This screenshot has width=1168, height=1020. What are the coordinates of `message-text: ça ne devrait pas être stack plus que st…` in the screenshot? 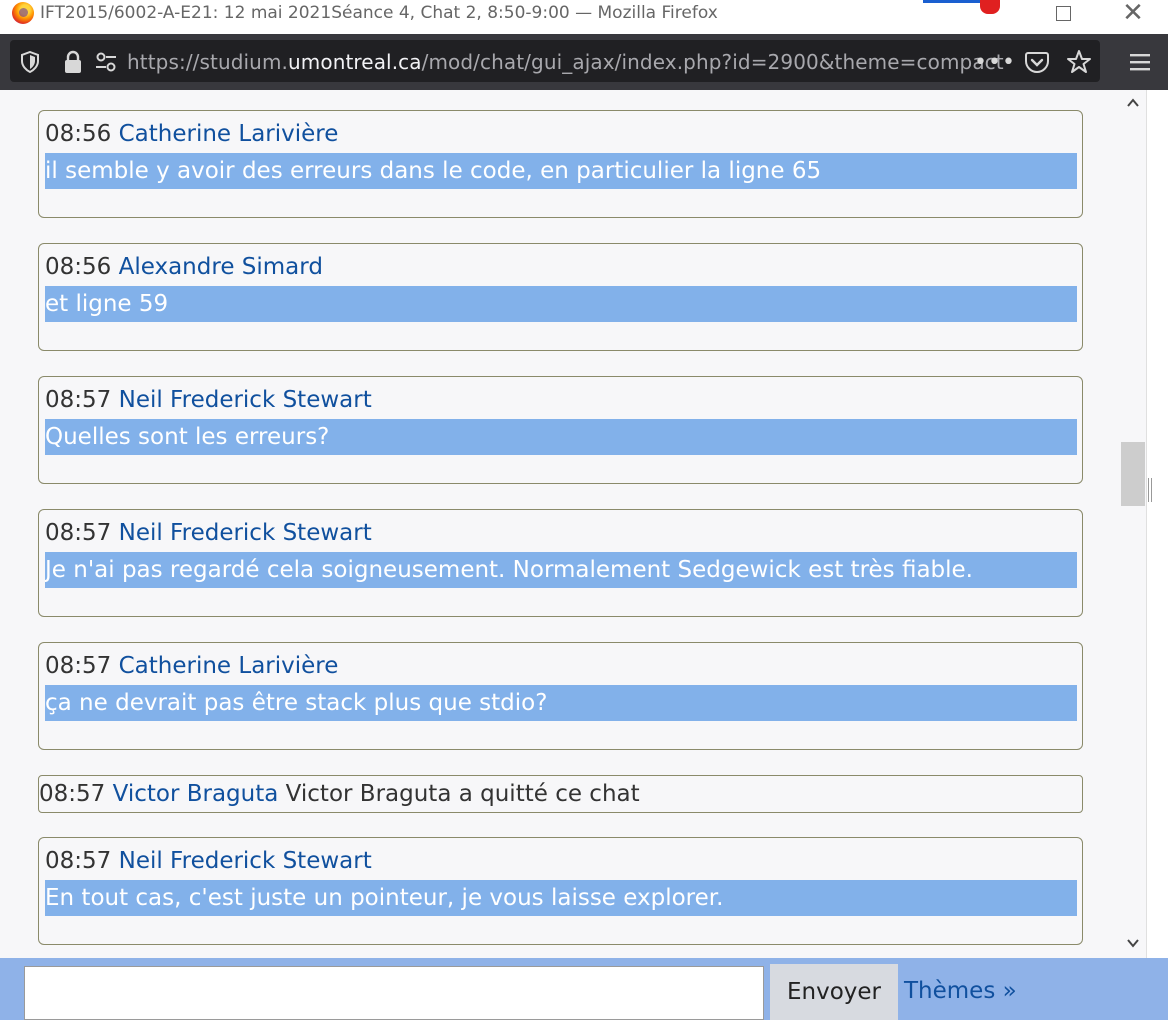 It's located at (561, 703).